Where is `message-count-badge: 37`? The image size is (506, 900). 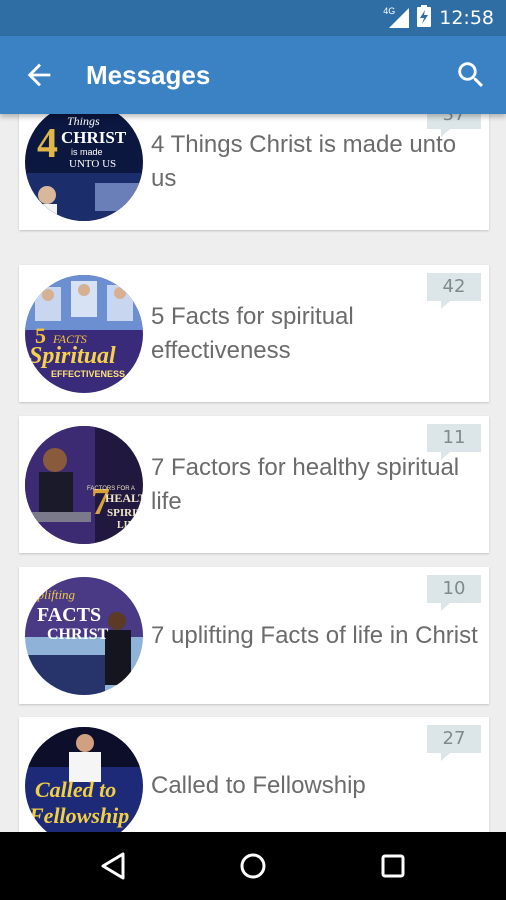 message-count-badge: 37 is located at coordinates (454, 125).